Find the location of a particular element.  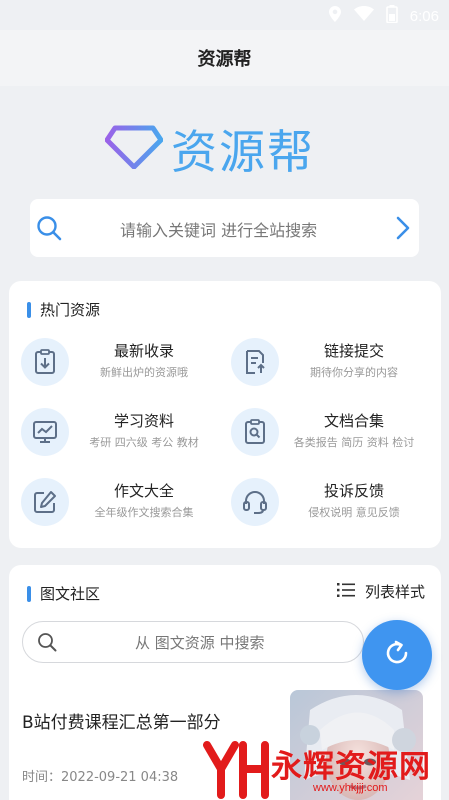

resource-item-subtitle: 侵权说明 意见反馈 is located at coordinates (354, 512).